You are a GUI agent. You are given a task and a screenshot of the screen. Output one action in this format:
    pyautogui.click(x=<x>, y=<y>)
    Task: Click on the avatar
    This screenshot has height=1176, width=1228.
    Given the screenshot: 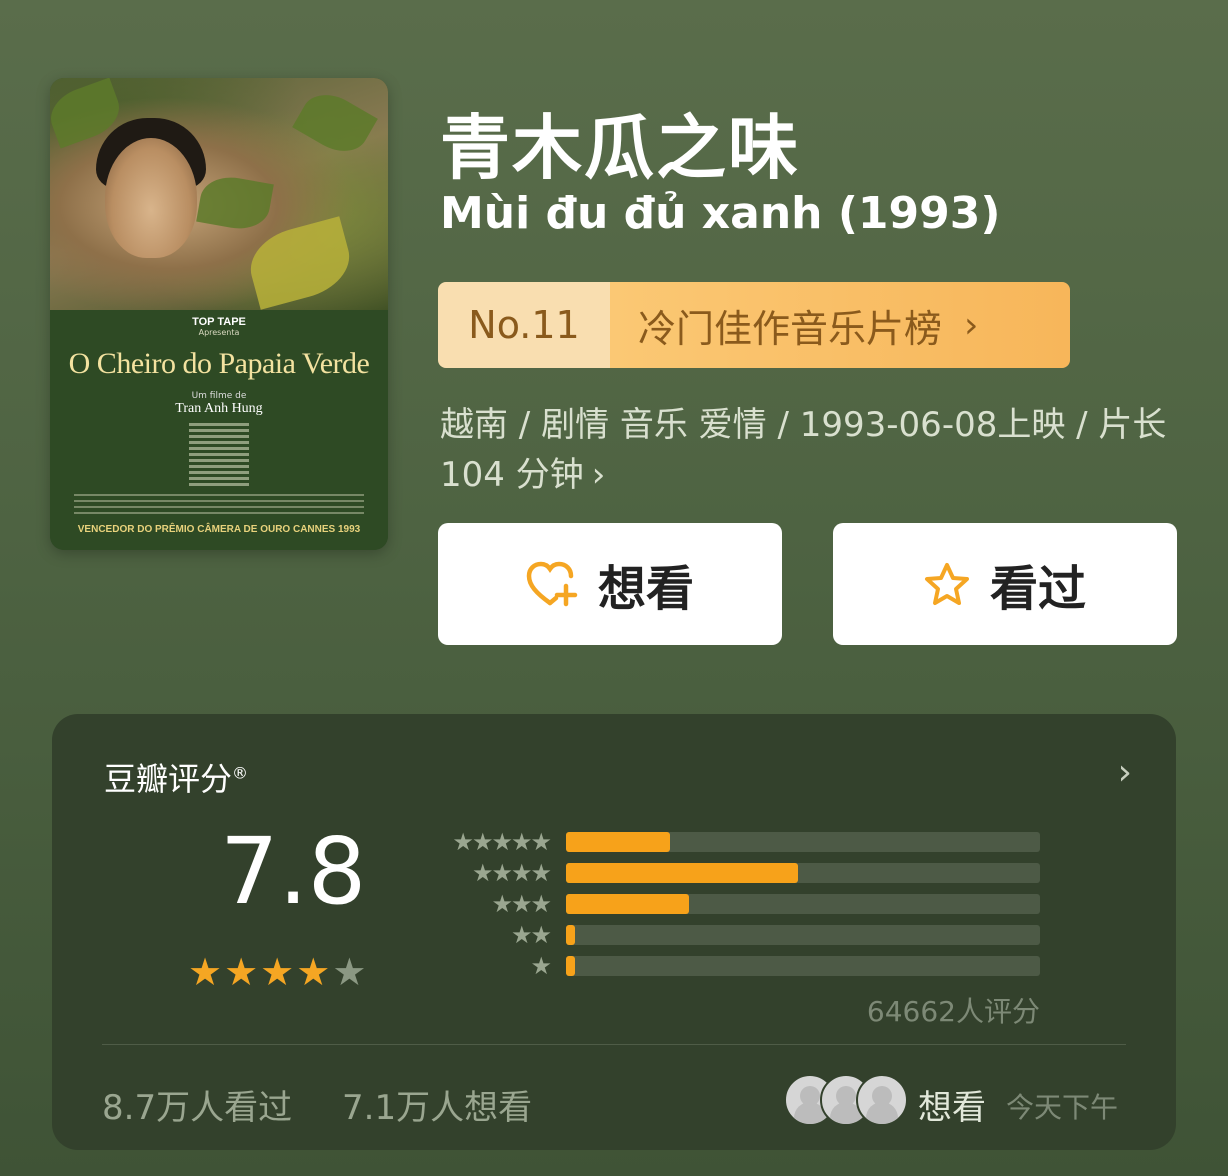 What is the action you would take?
    pyautogui.click(x=882, y=1100)
    